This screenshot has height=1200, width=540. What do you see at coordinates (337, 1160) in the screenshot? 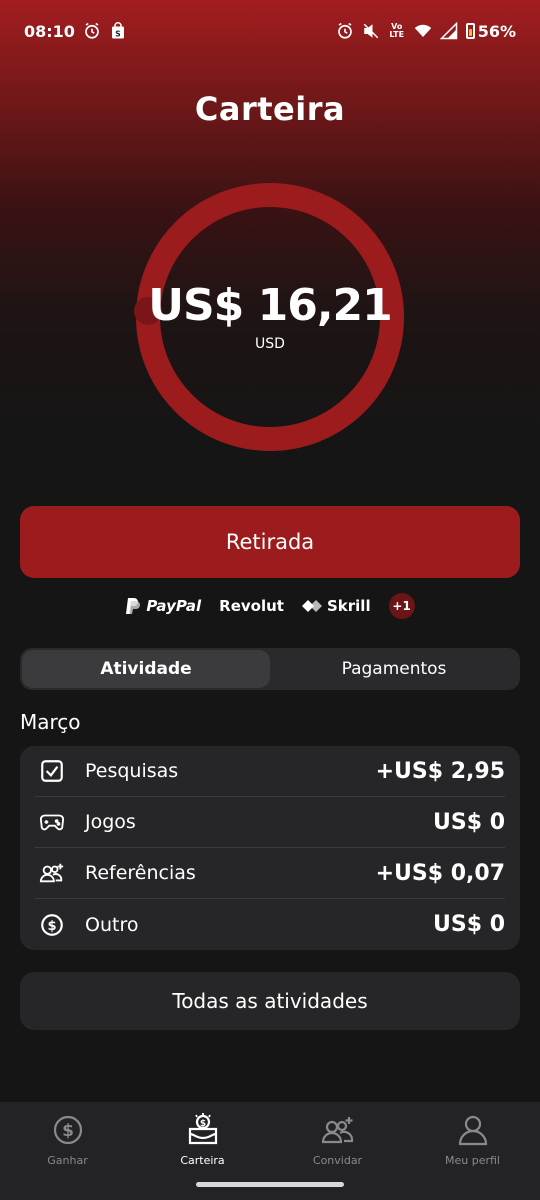
I see `nav-label: Convidar` at bounding box center [337, 1160].